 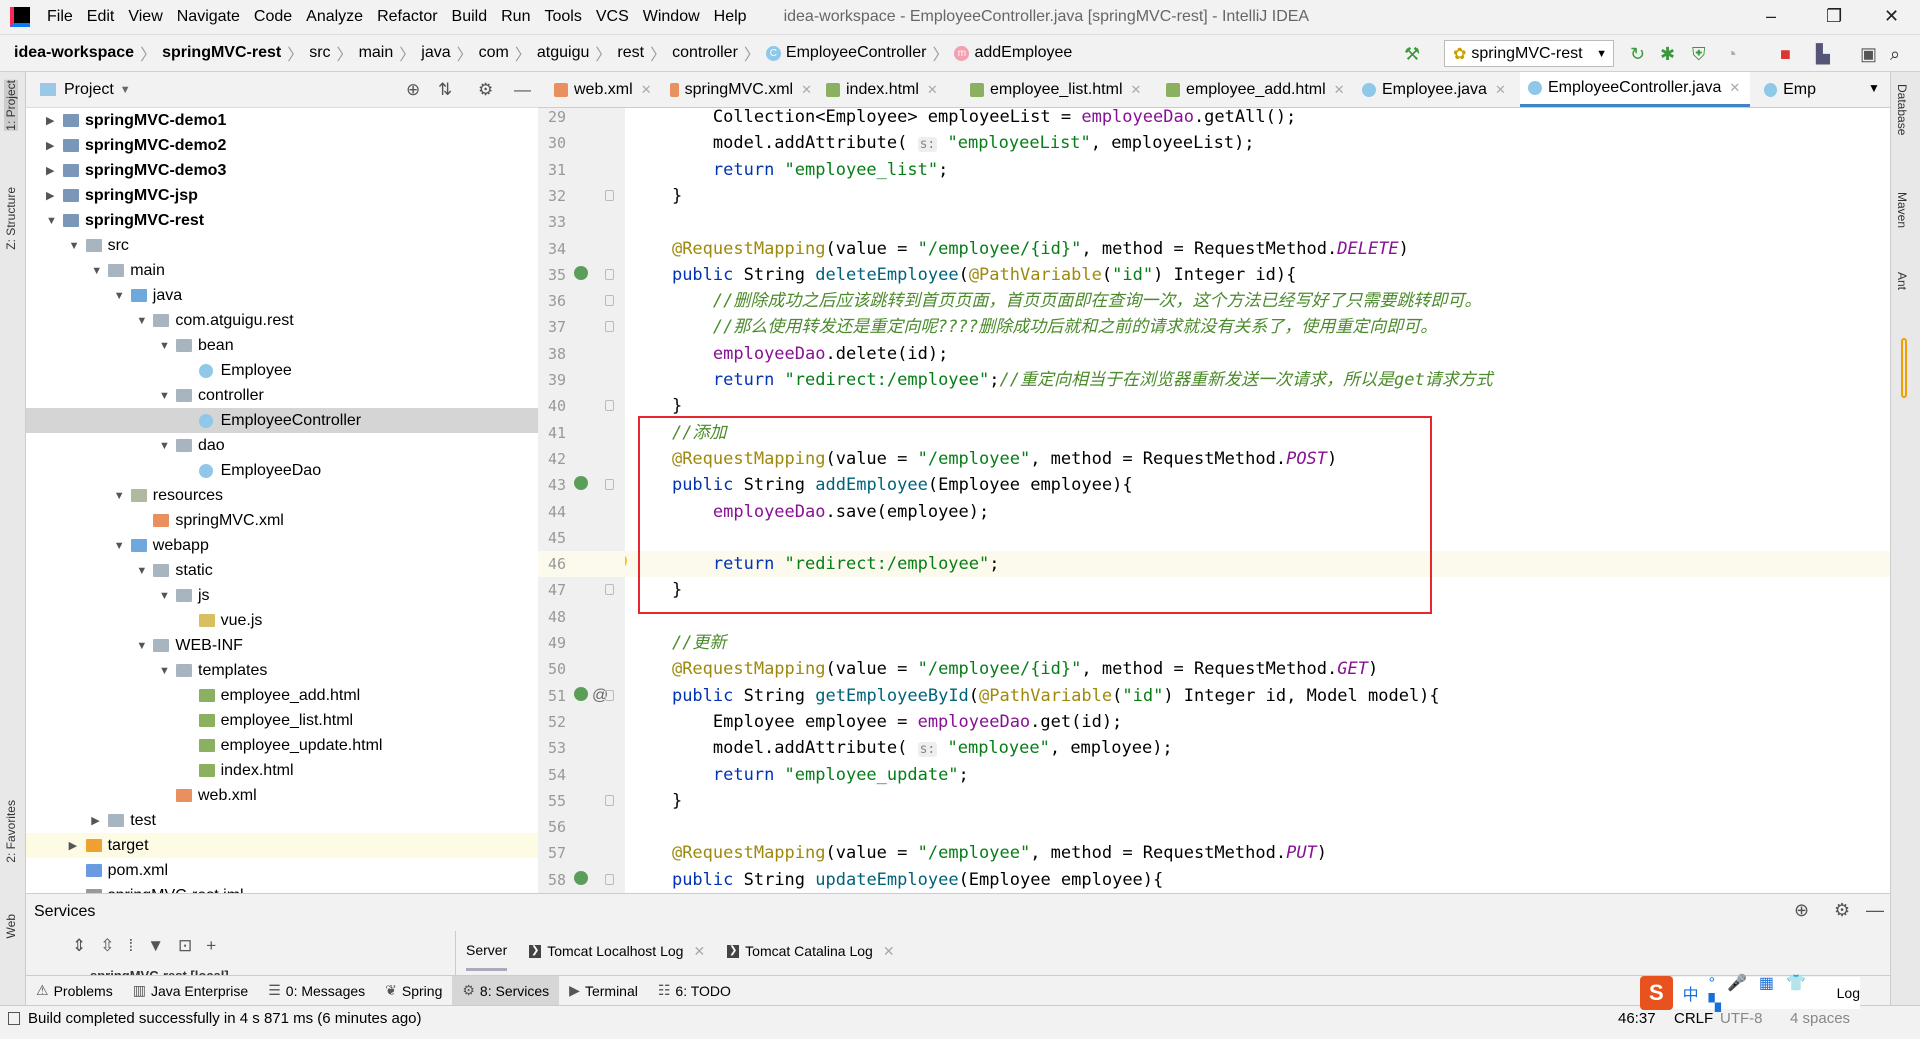 What do you see at coordinates (282, 620) in the screenshot?
I see `tree-item: vue.js` at bounding box center [282, 620].